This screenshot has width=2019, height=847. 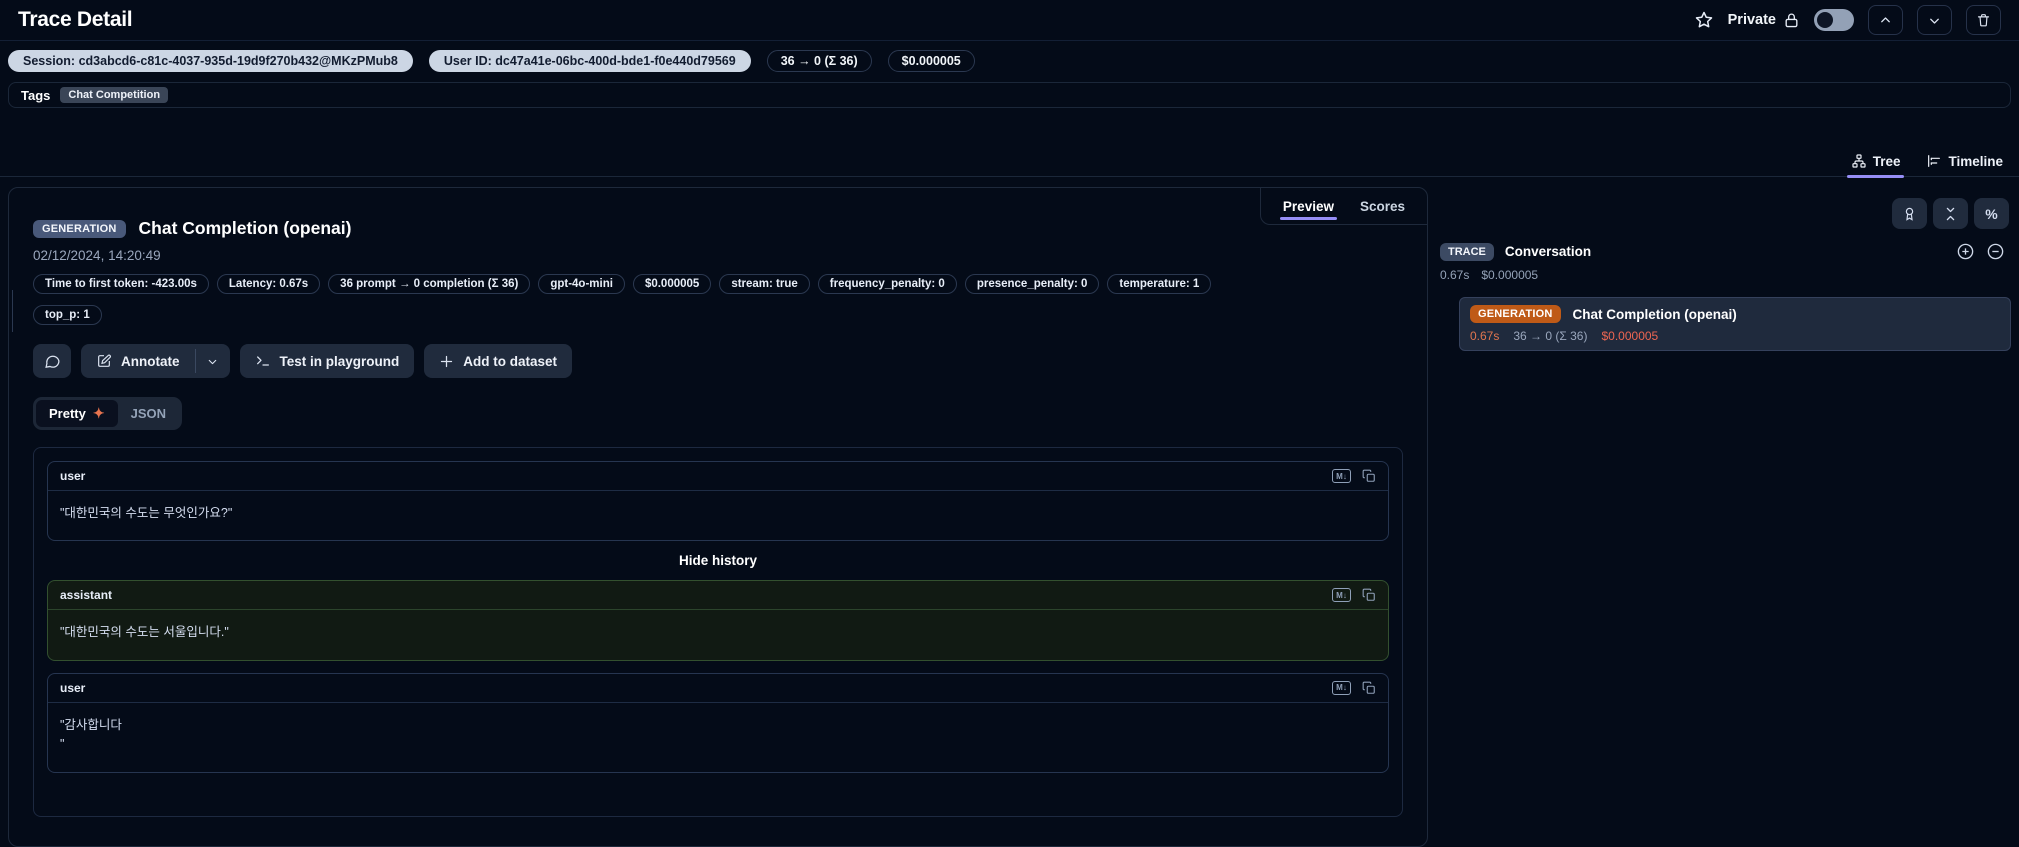 What do you see at coordinates (1859, 161) in the screenshot?
I see `tree-icon` at bounding box center [1859, 161].